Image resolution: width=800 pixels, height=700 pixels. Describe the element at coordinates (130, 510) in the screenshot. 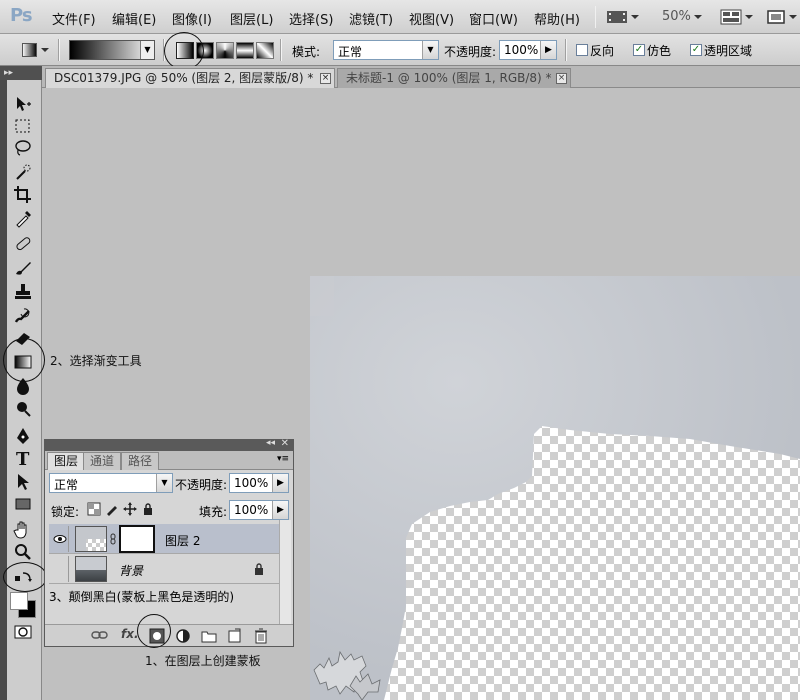

I see `lock-position-icon` at that location.